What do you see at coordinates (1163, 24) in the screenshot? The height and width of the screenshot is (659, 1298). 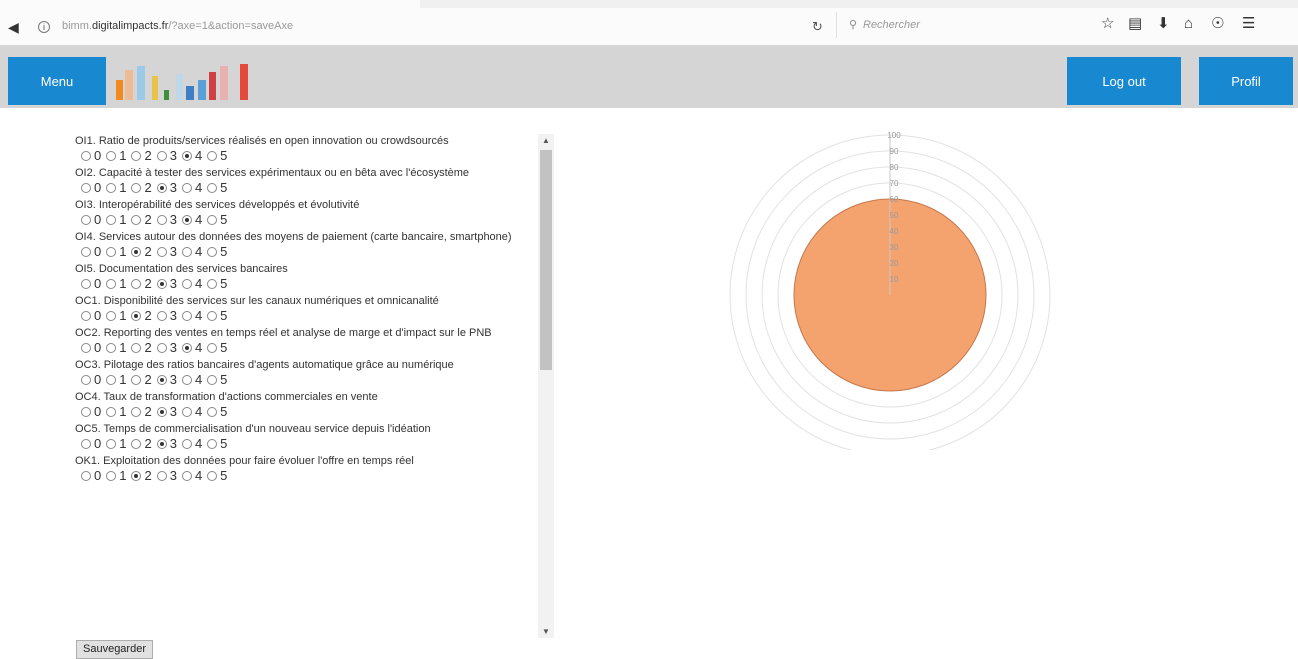 I see `download-icon: ⬇` at bounding box center [1163, 24].